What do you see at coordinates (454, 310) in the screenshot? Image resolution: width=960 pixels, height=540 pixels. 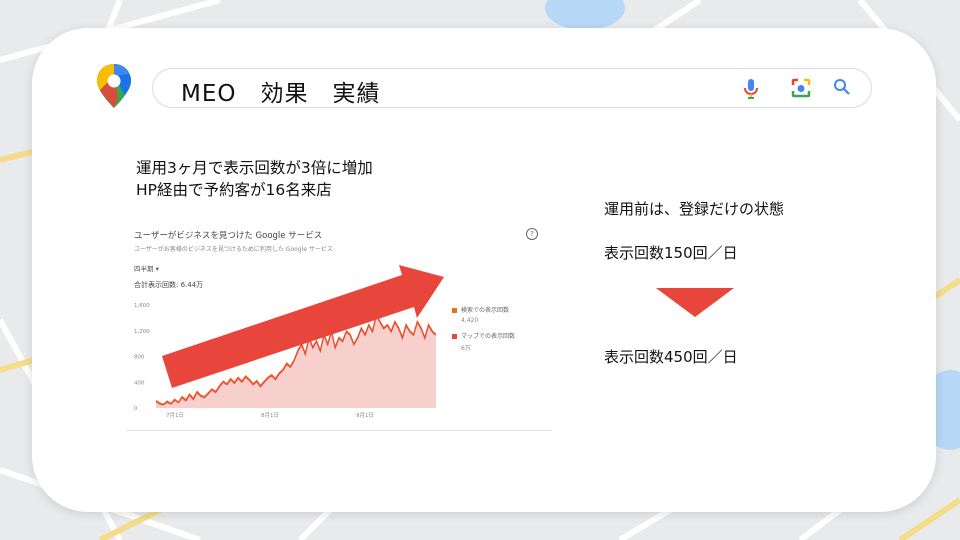 I see `legend-swatch-search` at bounding box center [454, 310].